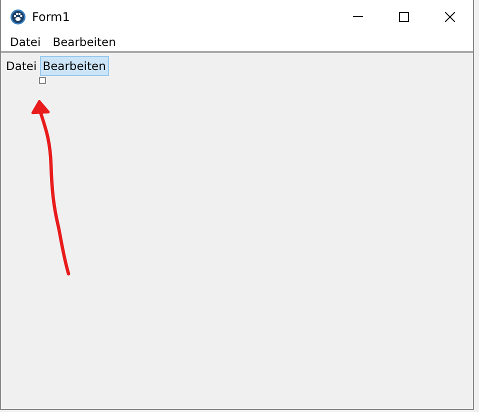 Image resolution: width=479 pixels, height=412 pixels. Describe the element at coordinates (51, 17) in the screenshot. I see `window-title: Form1` at that location.